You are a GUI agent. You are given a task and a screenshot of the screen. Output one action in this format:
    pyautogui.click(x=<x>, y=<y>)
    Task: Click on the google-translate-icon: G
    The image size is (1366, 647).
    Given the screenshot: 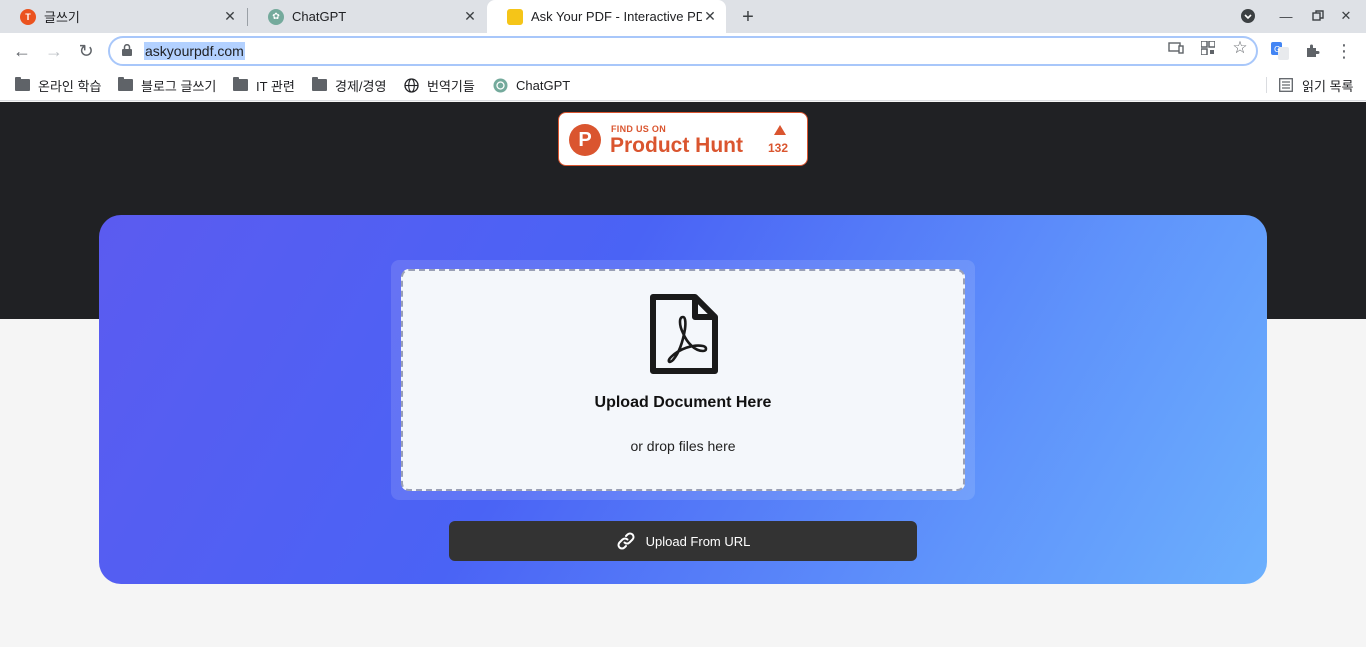 What is the action you would take?
    pyautogui.click(x=1280, y=51)
    